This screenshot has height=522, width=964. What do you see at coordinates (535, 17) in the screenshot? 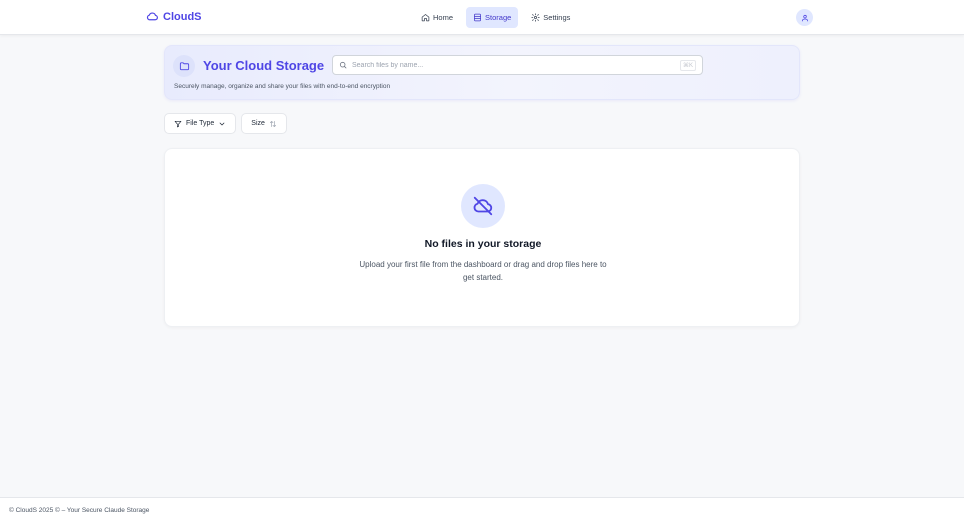
I see `gear-icon` at bounding box center [535, 17].